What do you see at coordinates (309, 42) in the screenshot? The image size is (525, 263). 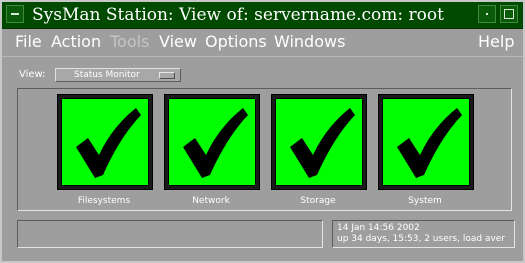 I see `menu-windows: Windows` at bounding box center [309, 42].